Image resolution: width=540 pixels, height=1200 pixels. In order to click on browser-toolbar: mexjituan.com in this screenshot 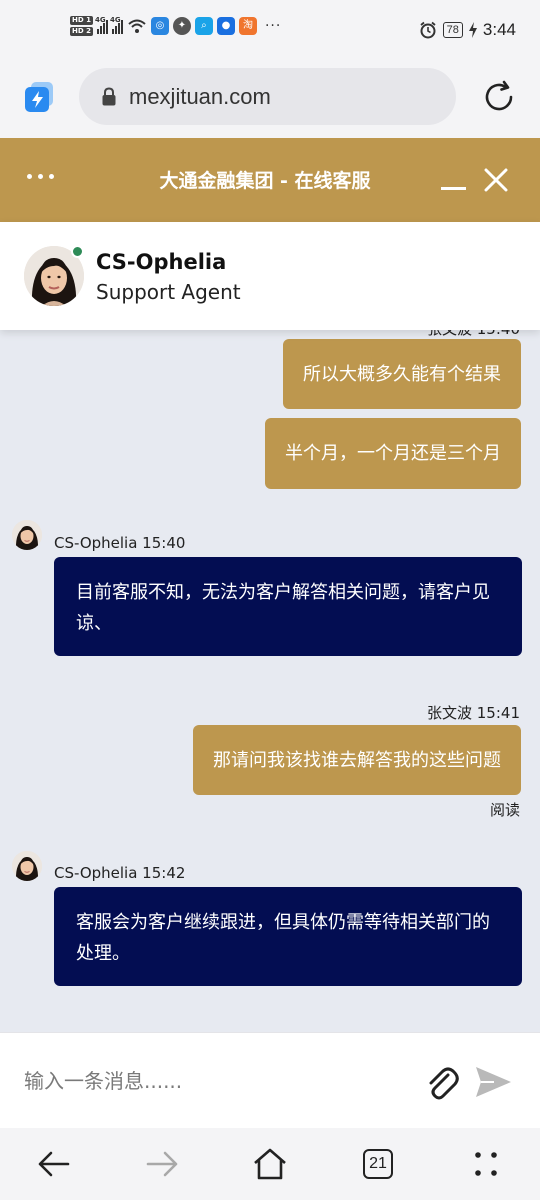, I will do `click(270, 100)`.